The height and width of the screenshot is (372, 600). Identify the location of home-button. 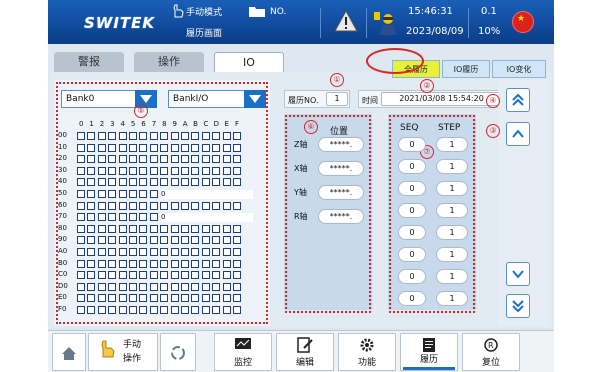
(69, 352).